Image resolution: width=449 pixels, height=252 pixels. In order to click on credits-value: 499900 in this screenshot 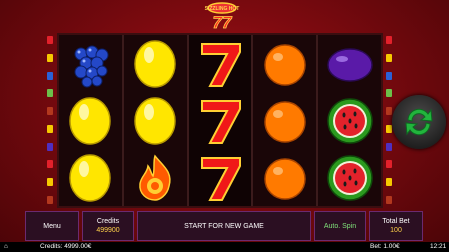, I will do `click(108, 230)`.